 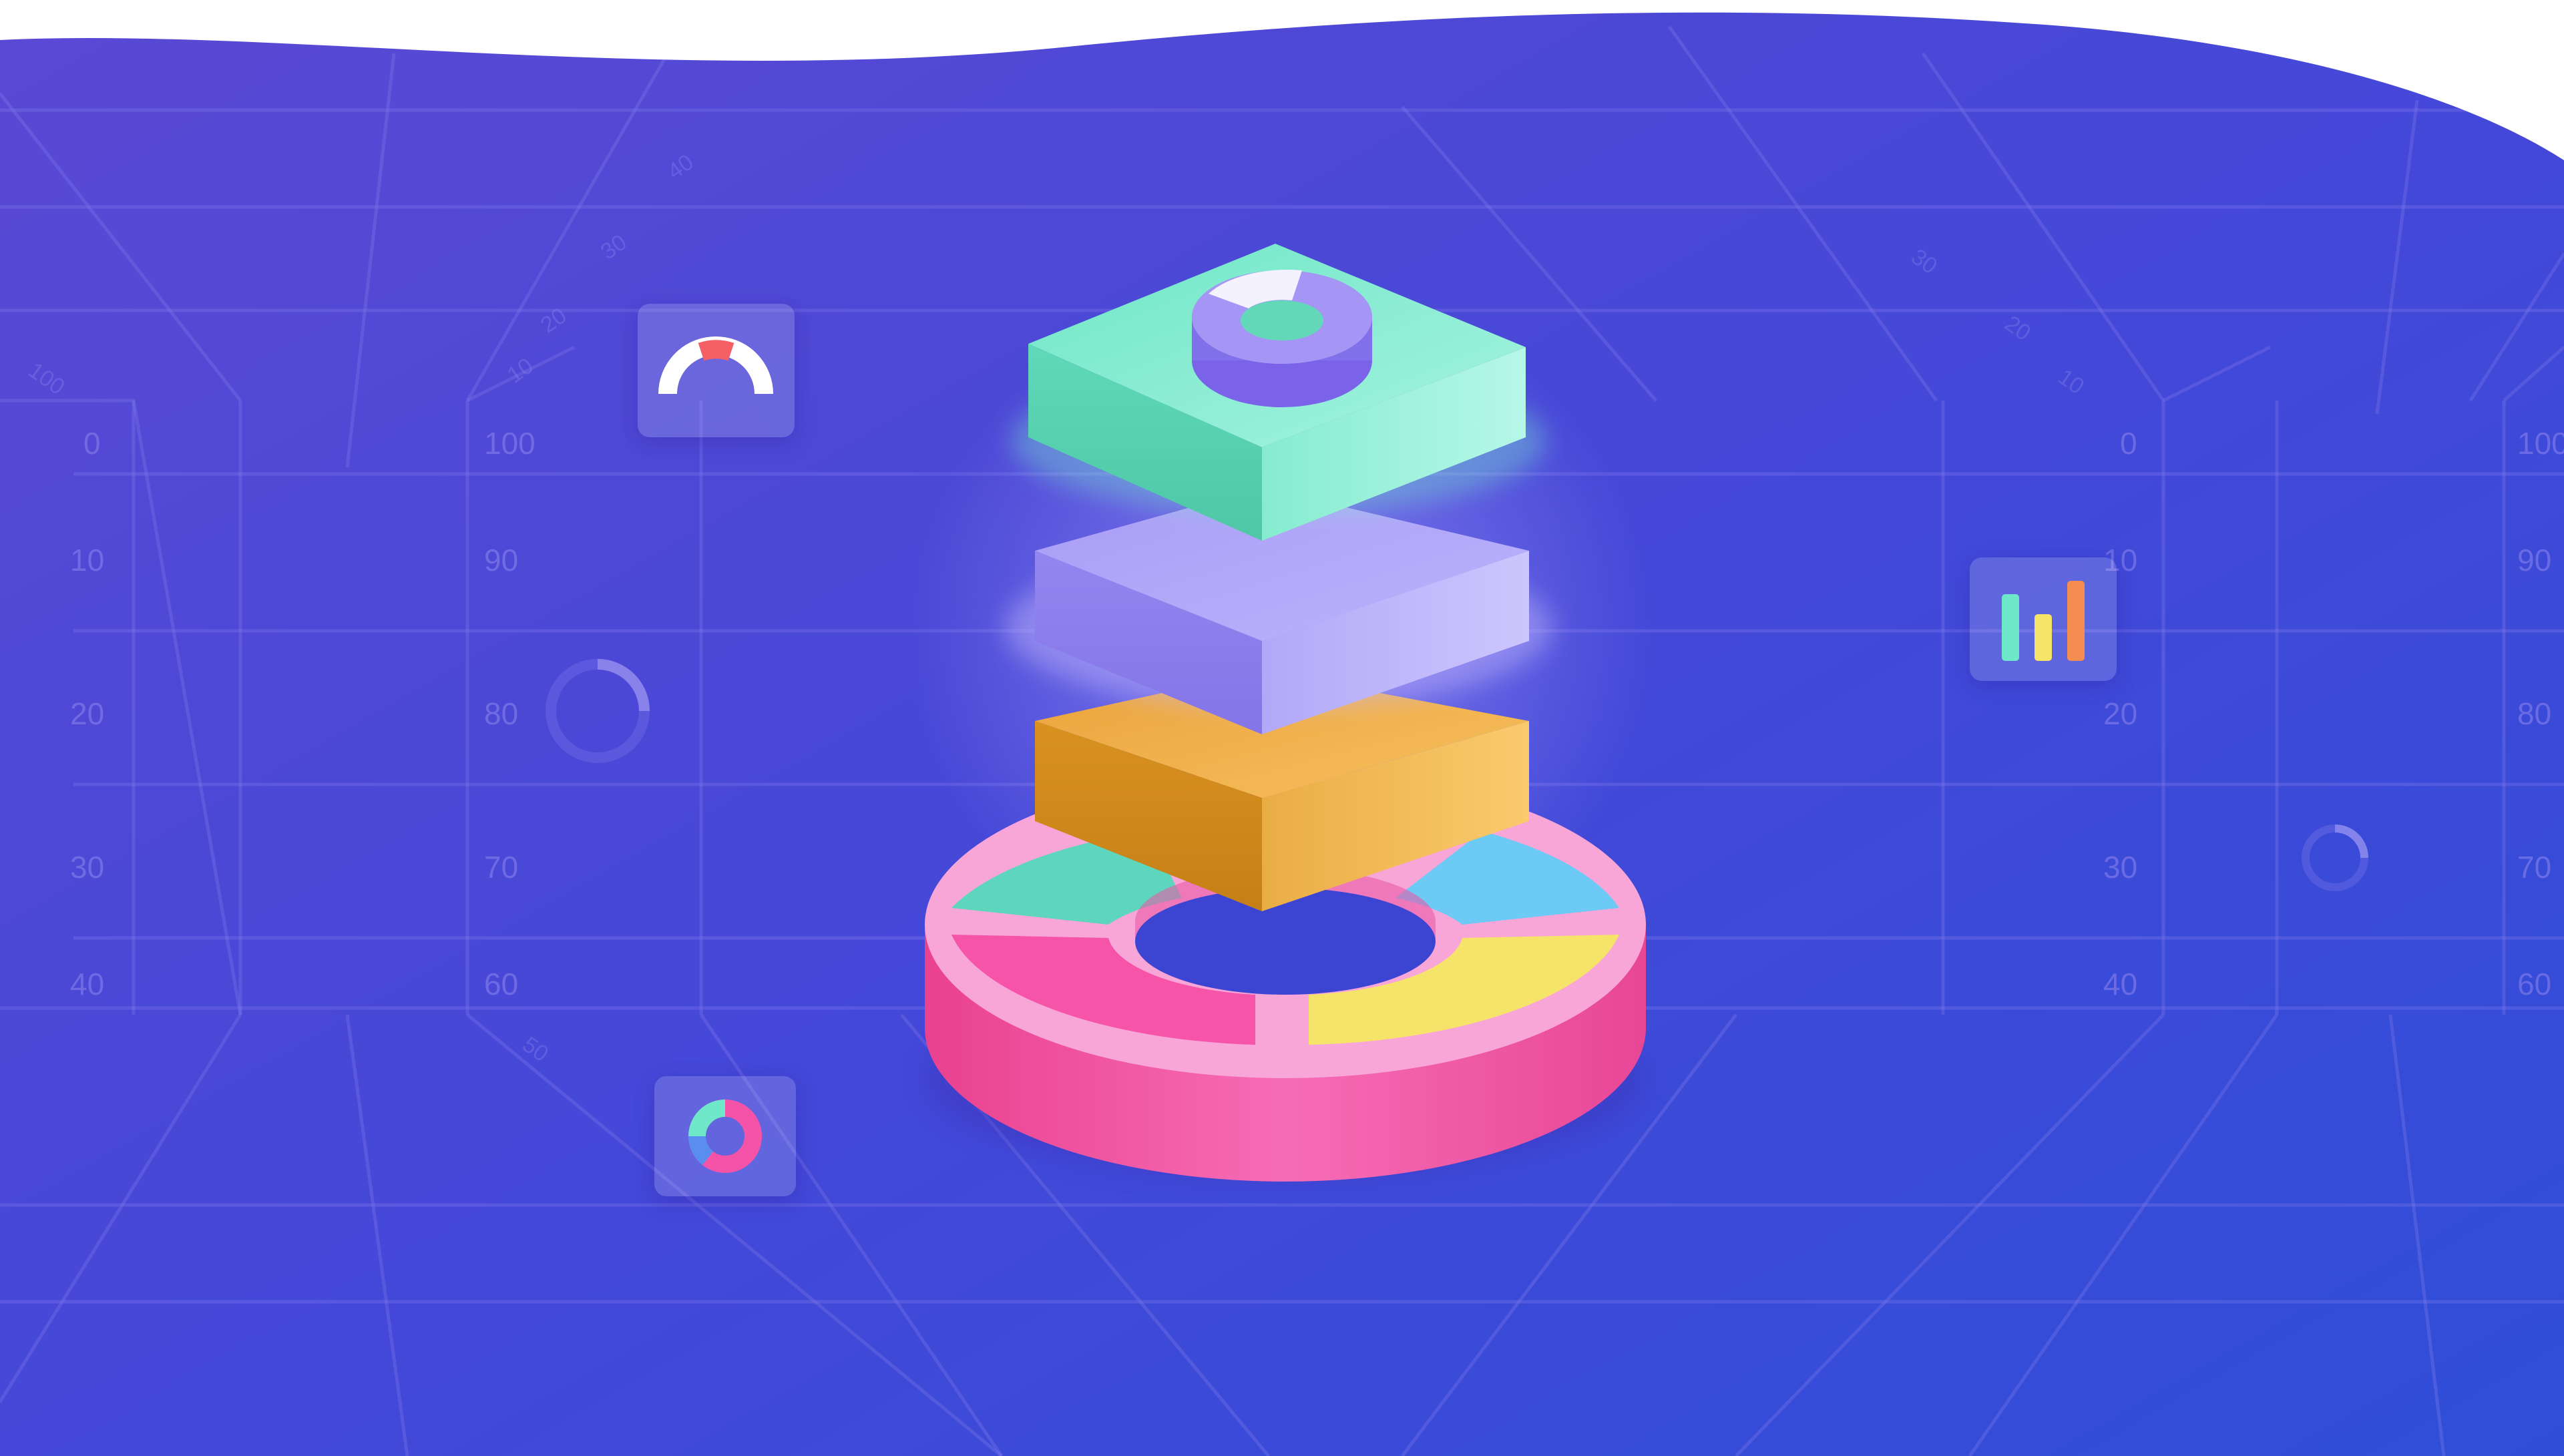 I want to click on donut-icon, so click(x=725, y=1136).